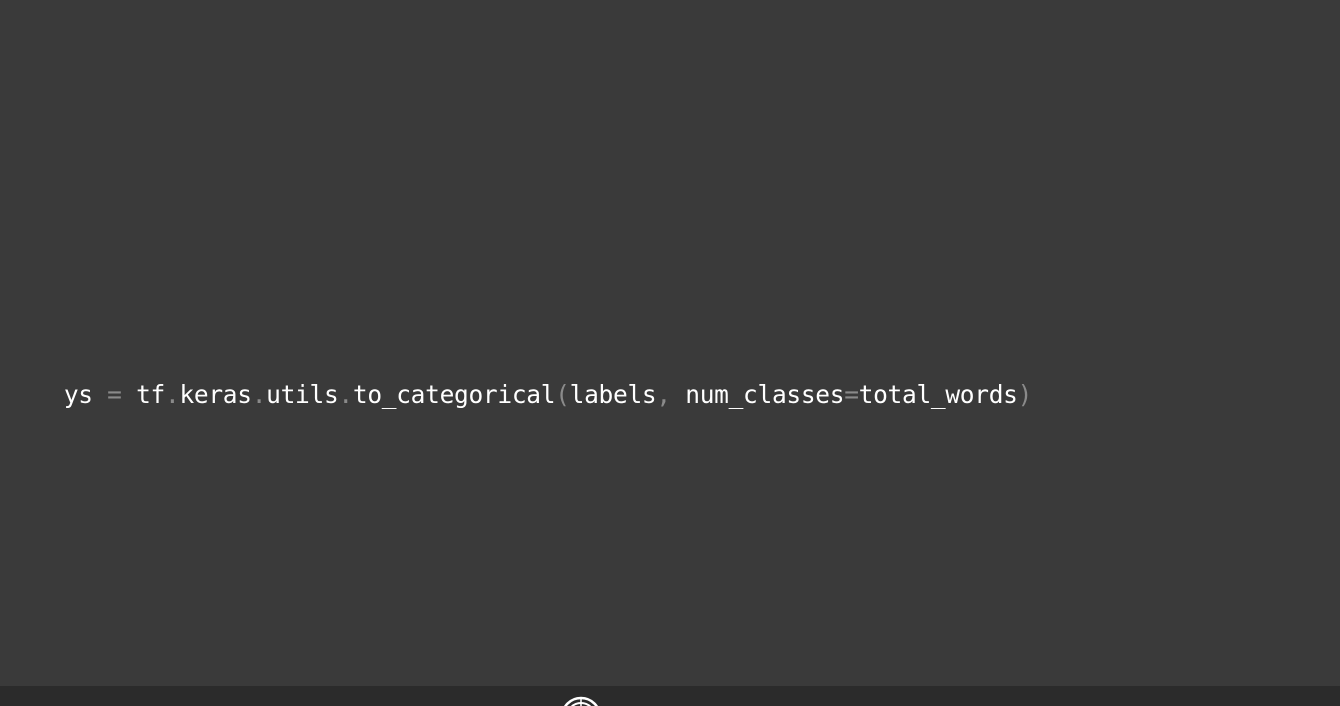 Image resolution: width=1340 pixels, height=706 pixels. Describe the element at coordinates (938, 394) in the screenshot. I see `code-token: total_words` at that location.